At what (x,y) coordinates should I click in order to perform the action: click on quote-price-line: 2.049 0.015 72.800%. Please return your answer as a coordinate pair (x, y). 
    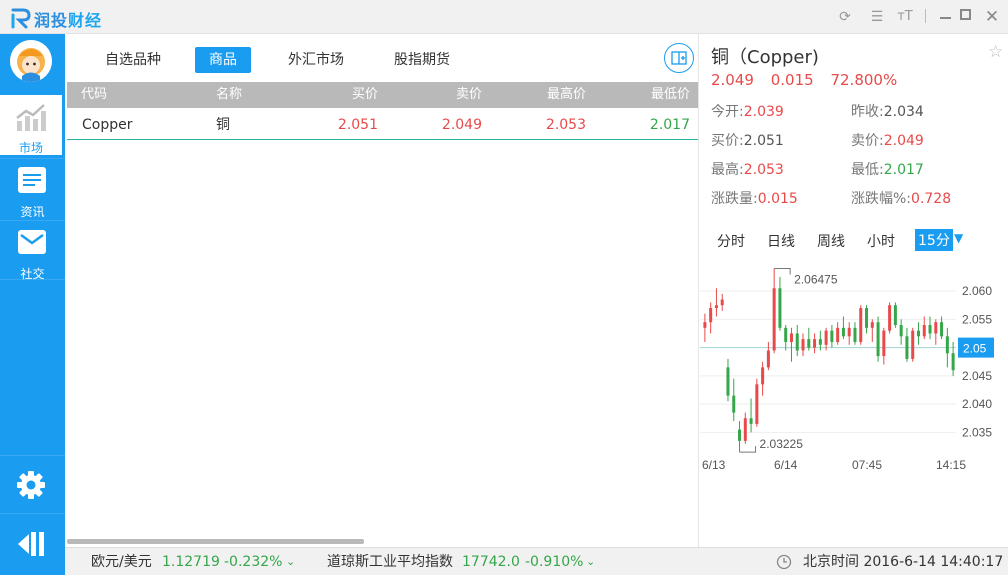
    Looking at the image, I should click on (804, 80).